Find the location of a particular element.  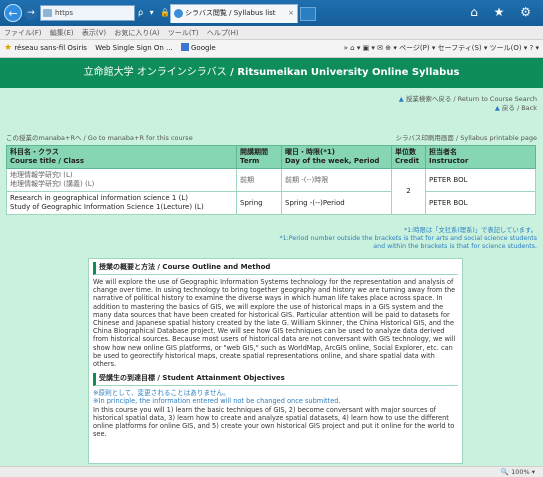

outline-title: 授業の概要と方法 / Course Outline and Method is located at coordinates (275, 268).